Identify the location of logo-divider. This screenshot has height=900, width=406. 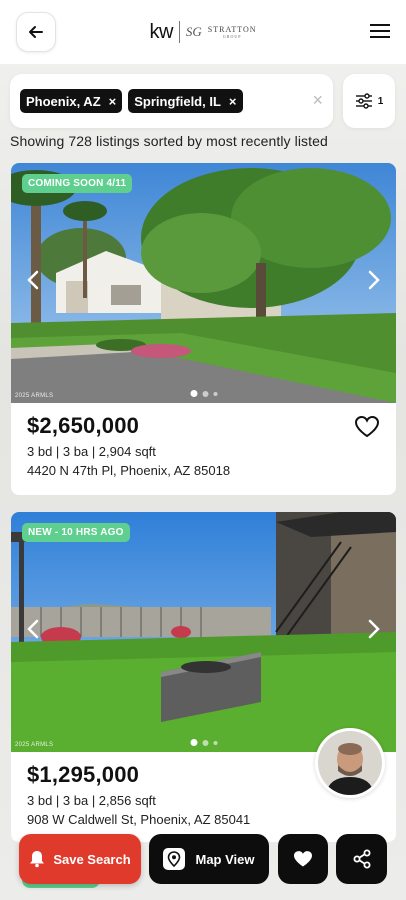
(179, 32).